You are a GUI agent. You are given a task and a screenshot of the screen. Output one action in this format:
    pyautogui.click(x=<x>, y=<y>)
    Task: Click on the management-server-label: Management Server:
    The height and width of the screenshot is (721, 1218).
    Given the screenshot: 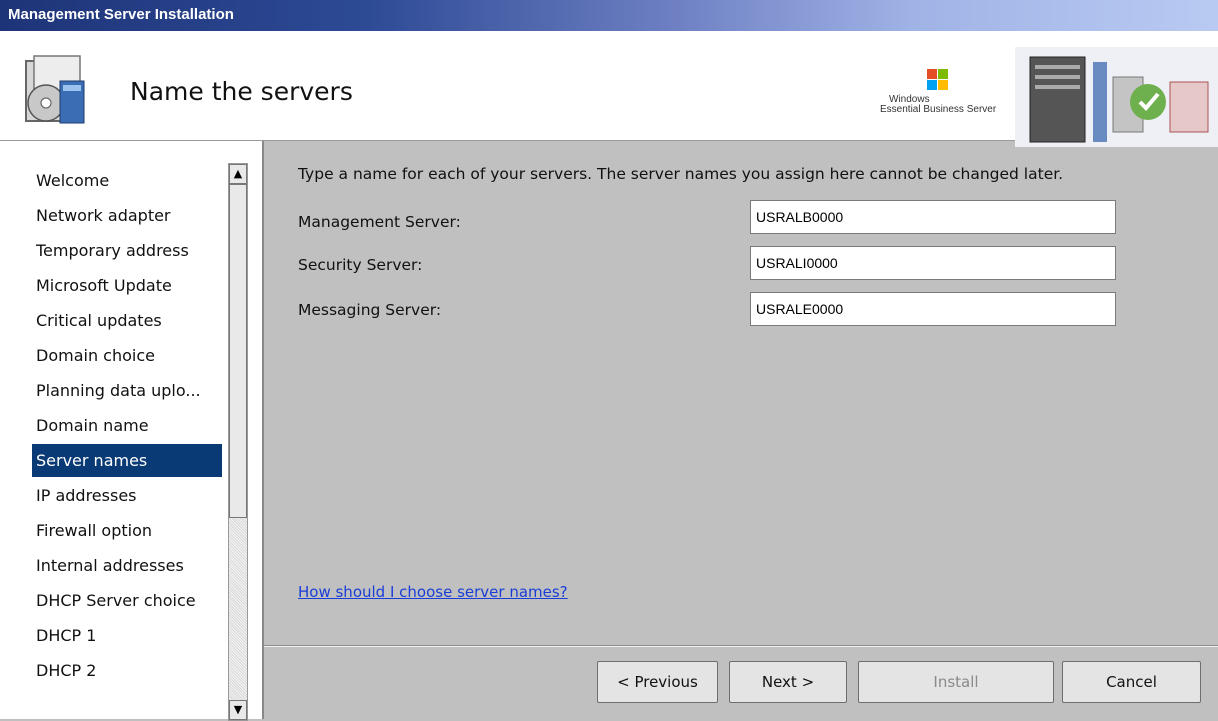 What is the action you would take?
    pyautogui.click(x=379, y=222)
    